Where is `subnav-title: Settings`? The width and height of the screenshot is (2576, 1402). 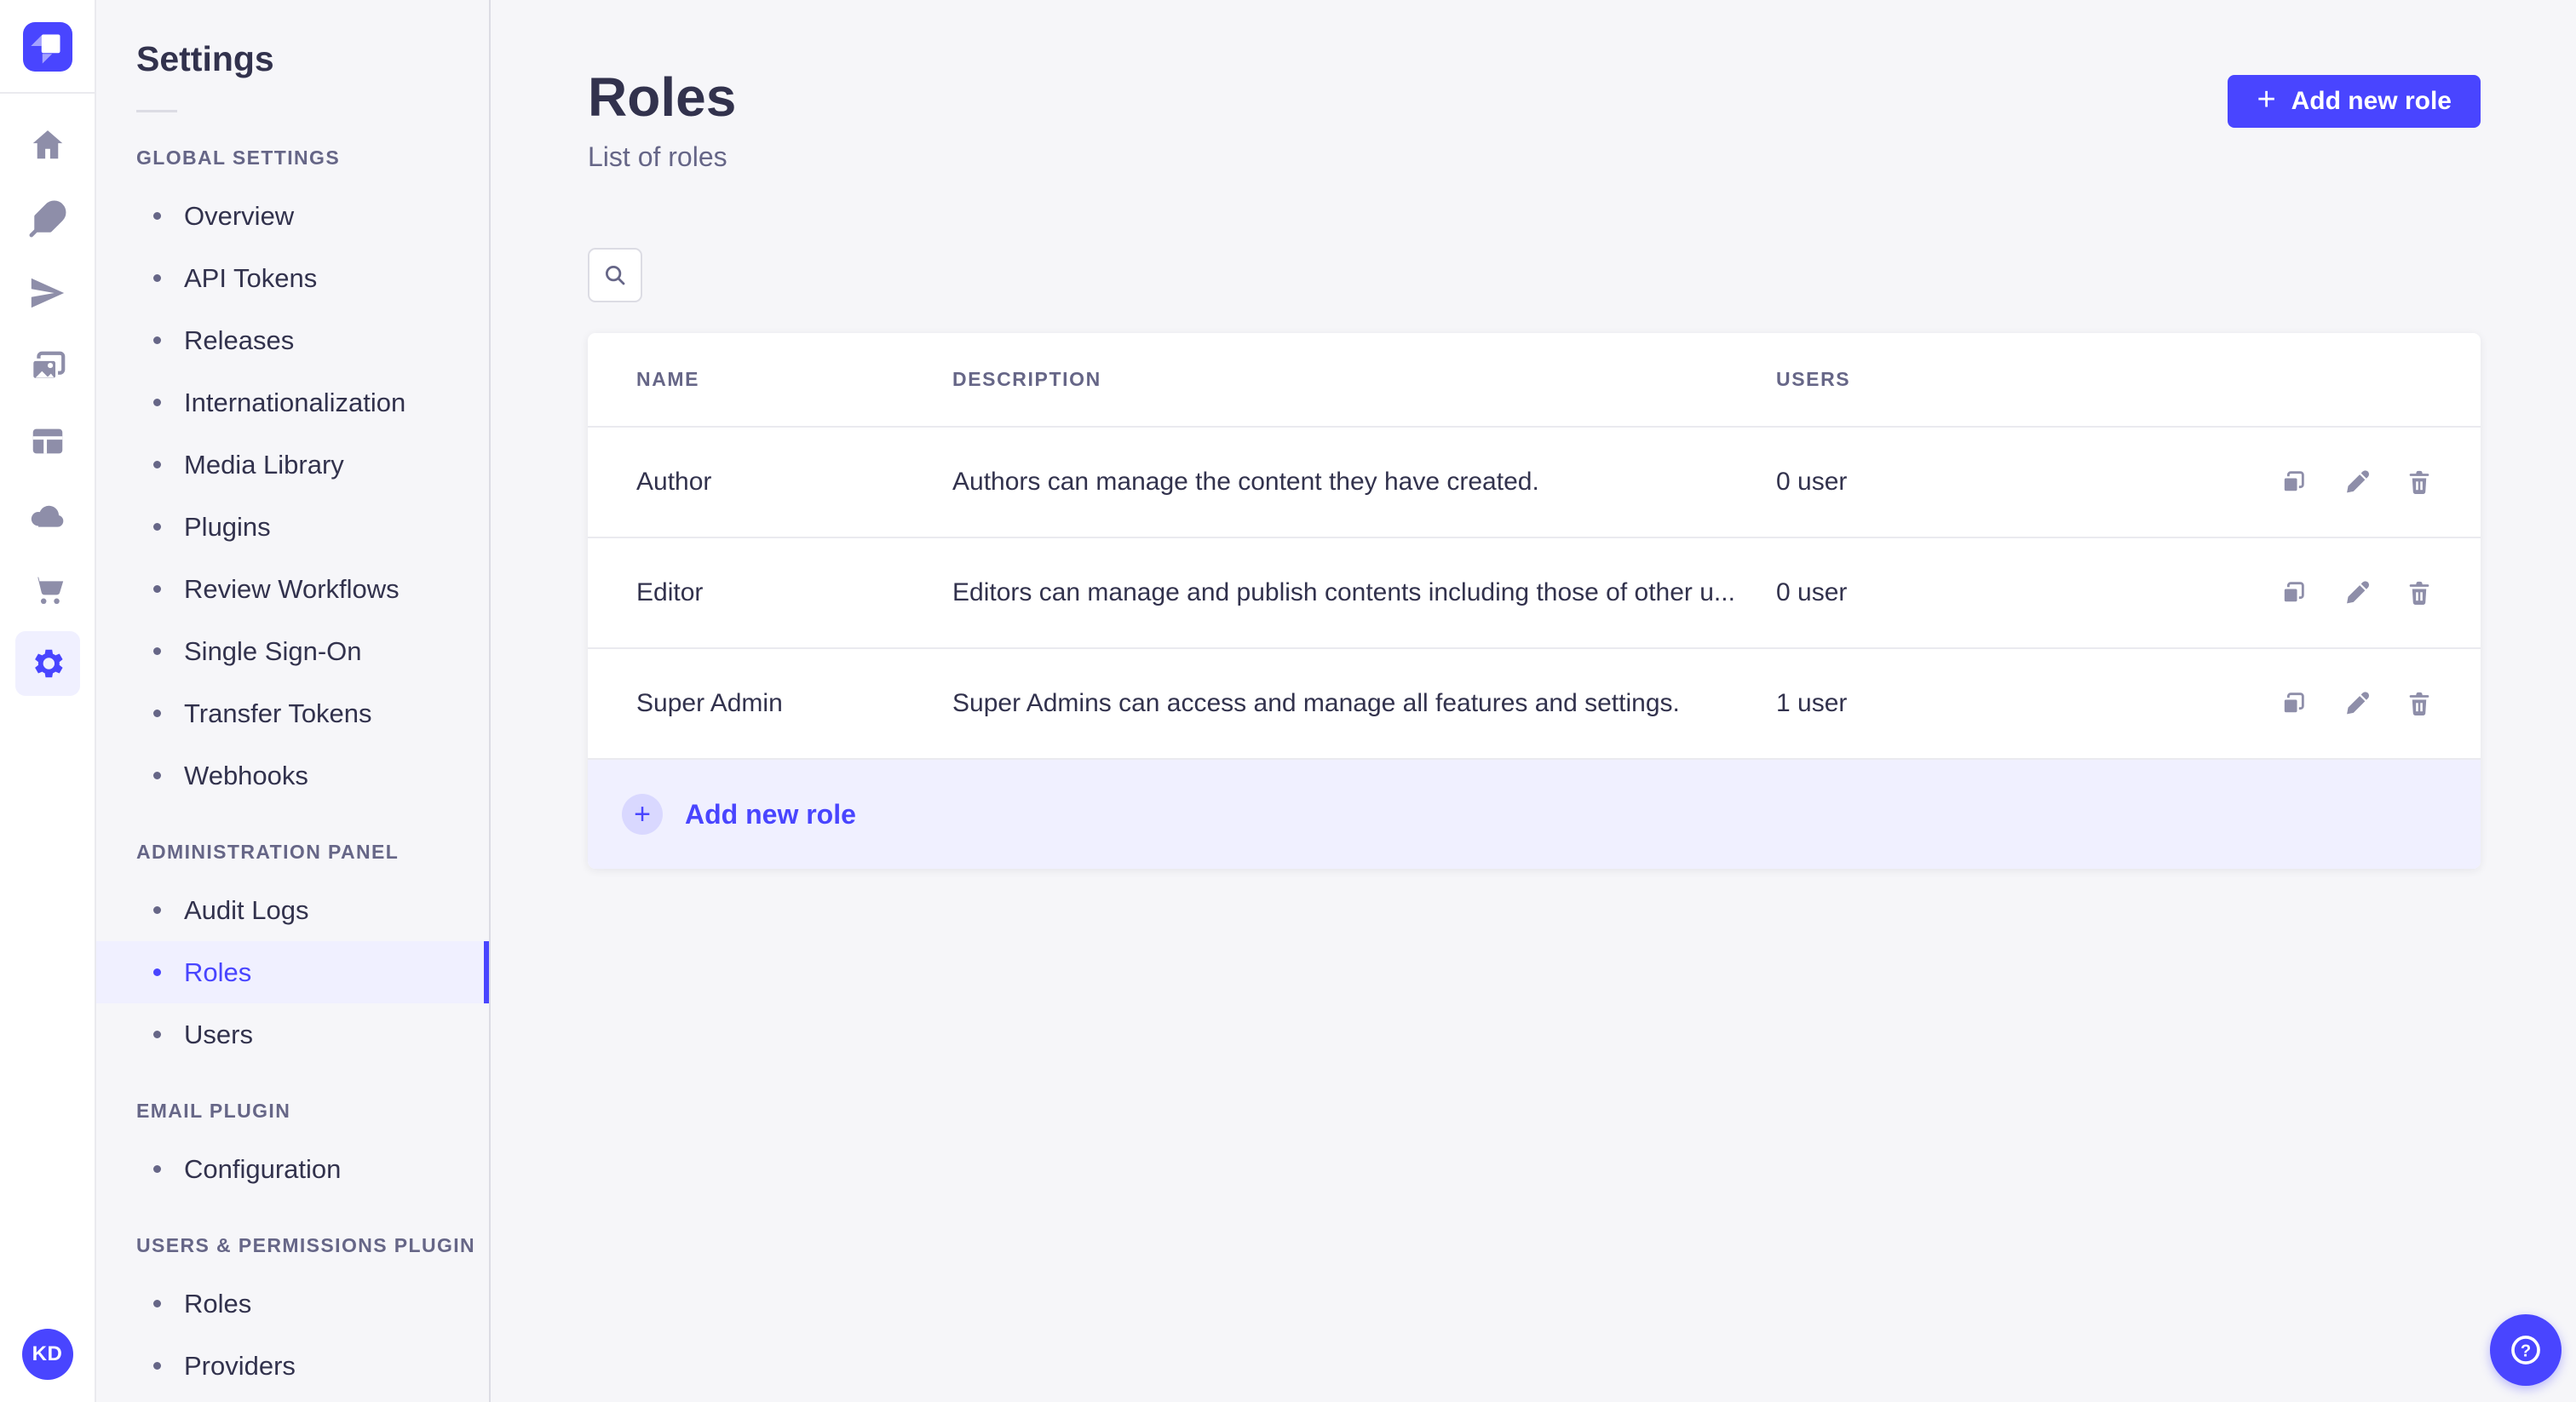 subnav-title: Settings is located at coordinates (205, 58).